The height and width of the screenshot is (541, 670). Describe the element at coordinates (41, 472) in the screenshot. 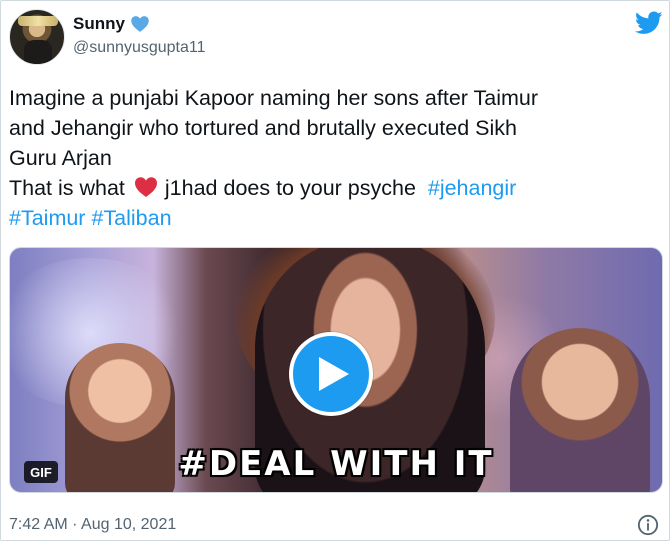

I see `gif-badge: GIF` at that location.